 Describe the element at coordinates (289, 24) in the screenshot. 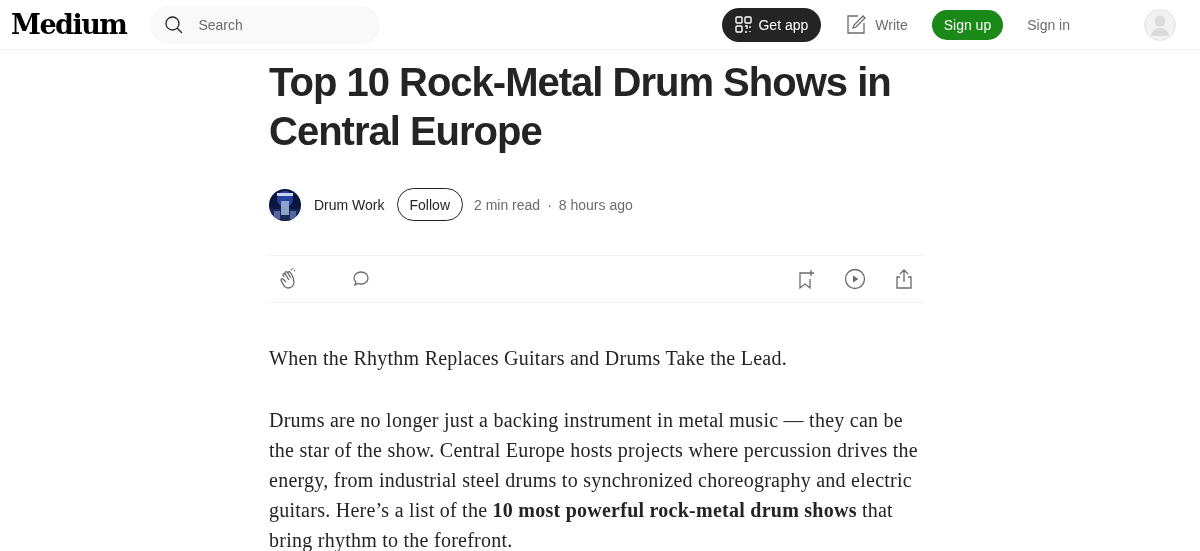

I see `search-field: Search` at that location.